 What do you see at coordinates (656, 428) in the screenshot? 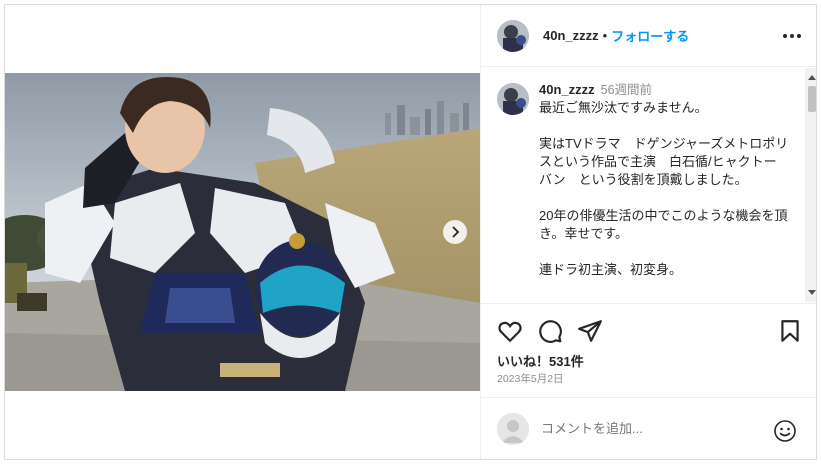
I see `comment-input` at bounding box center [656, 428].